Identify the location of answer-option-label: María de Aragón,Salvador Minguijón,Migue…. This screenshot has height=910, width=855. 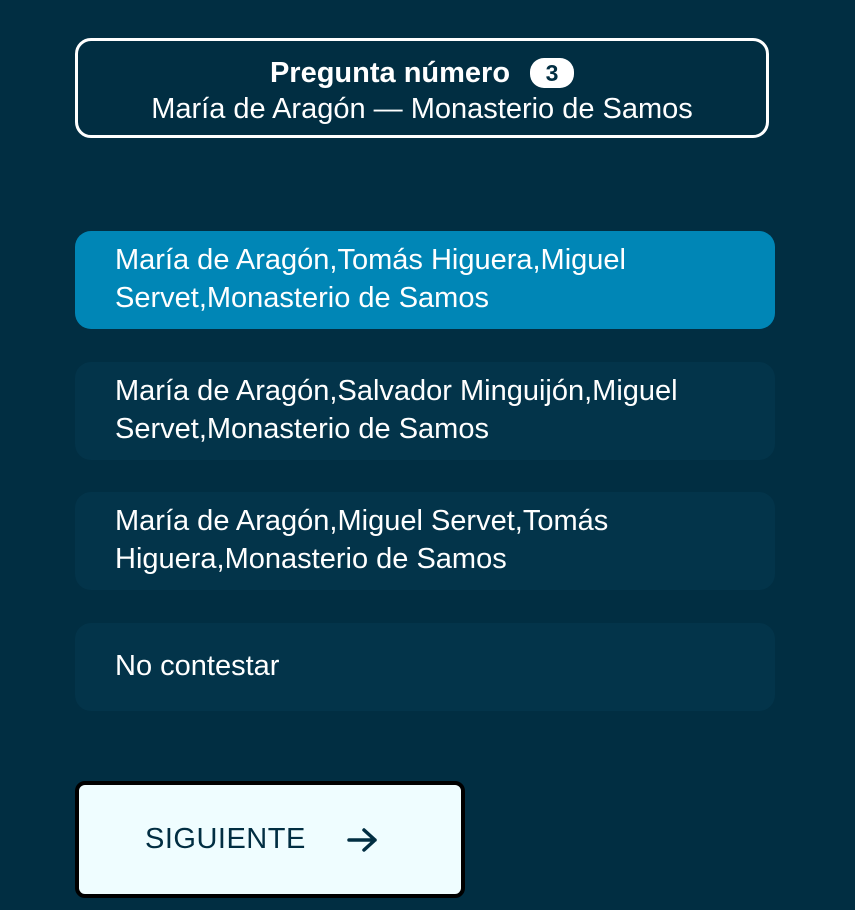
(396, 410).